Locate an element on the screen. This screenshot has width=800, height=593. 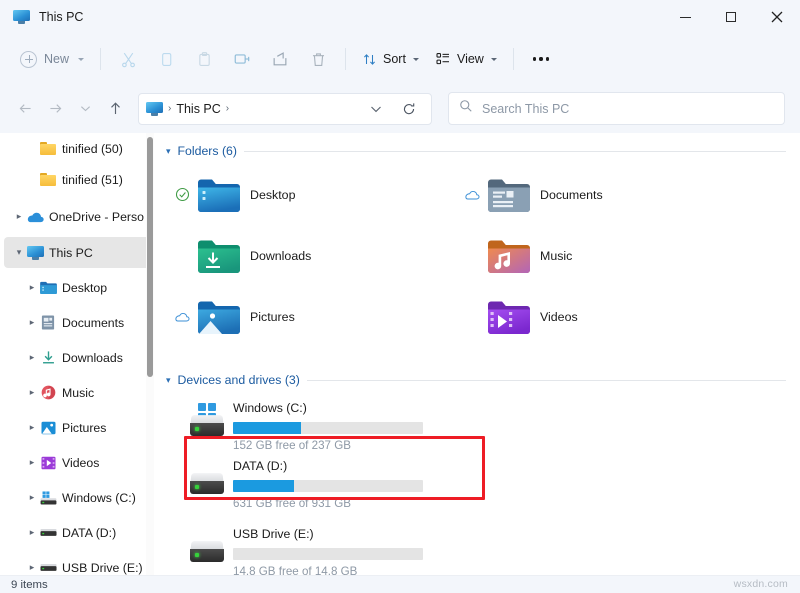
drive-name: DATA (D:) is located at coordinates (260, 466).